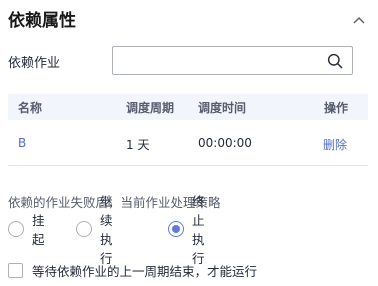 The height and width of the screenshot is (286, 378). Describe the element at coordinates (335, 144) in the screenshot. I see `delete-link: 删除` at that location.